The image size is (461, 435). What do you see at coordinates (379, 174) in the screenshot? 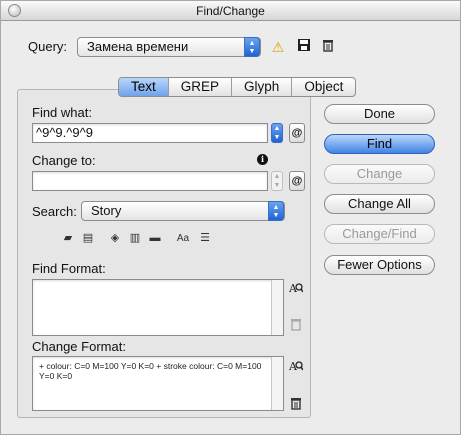
I see `change-button: Change` at bounding box center [379, 174].